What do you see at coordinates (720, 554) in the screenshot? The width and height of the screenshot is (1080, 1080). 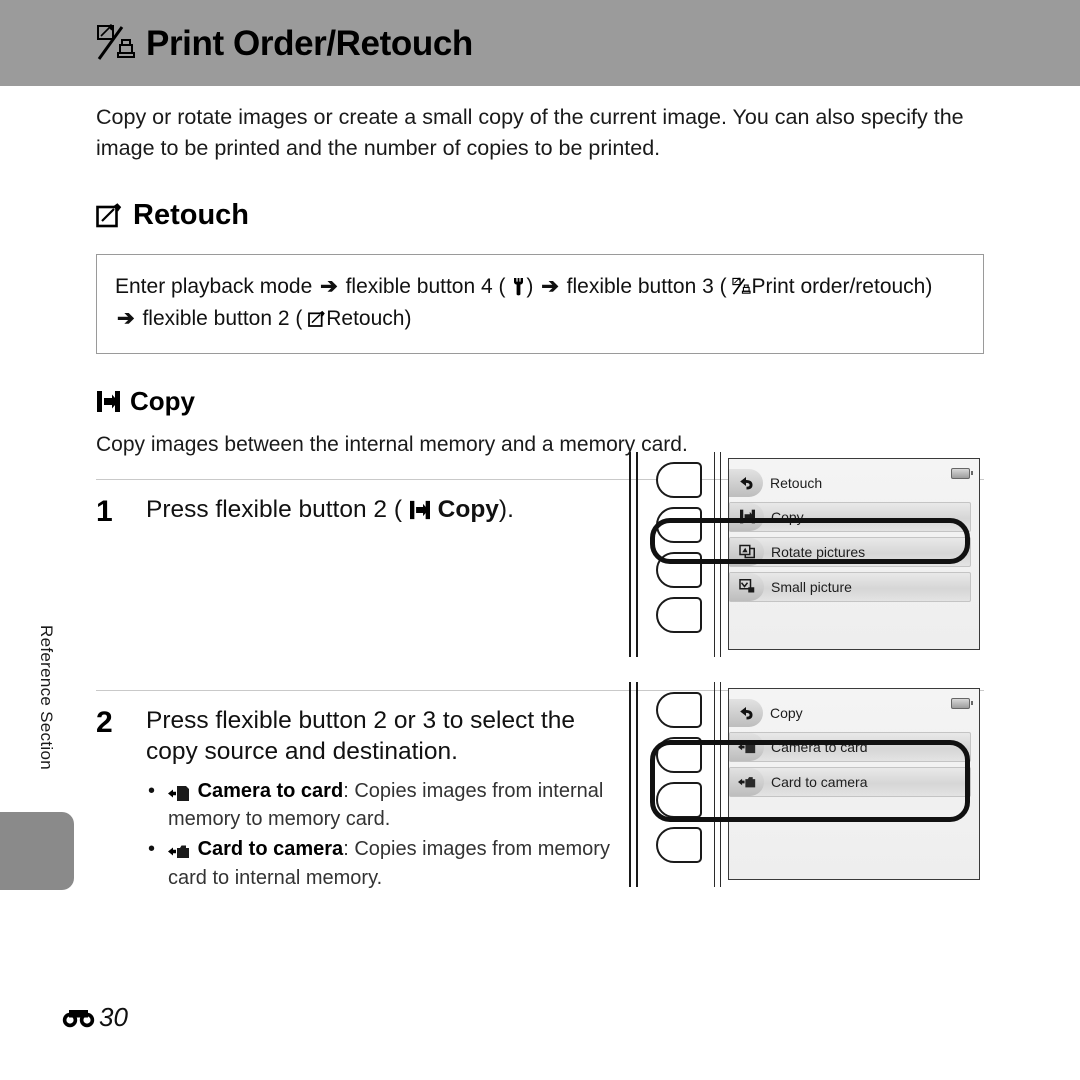 I see `screen-bezel` at bounding box center [720, 554].